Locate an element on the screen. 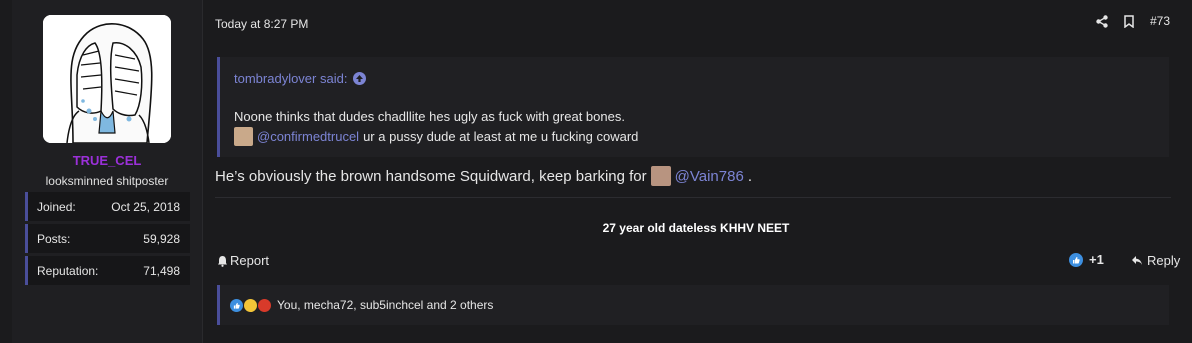 The image size is (1192, 343). stat-posts: Posts: 59,928 is located at coordinates (107, 238).